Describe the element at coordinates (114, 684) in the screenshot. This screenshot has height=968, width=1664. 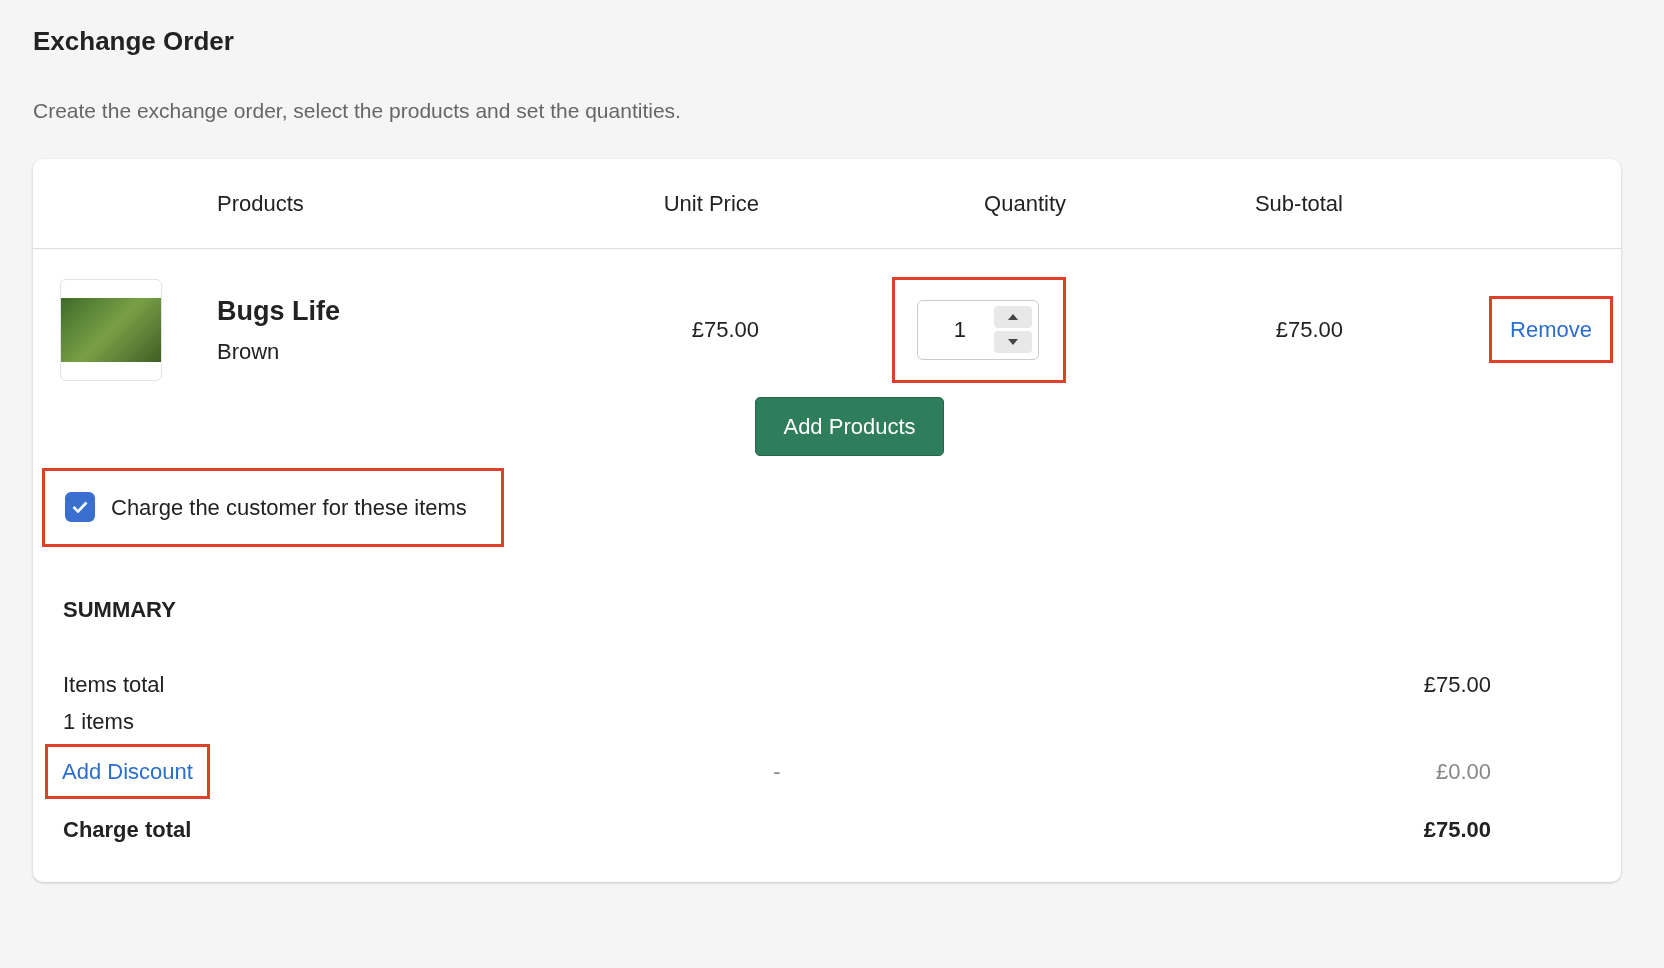
I see `summary-label: Items total` at that location.